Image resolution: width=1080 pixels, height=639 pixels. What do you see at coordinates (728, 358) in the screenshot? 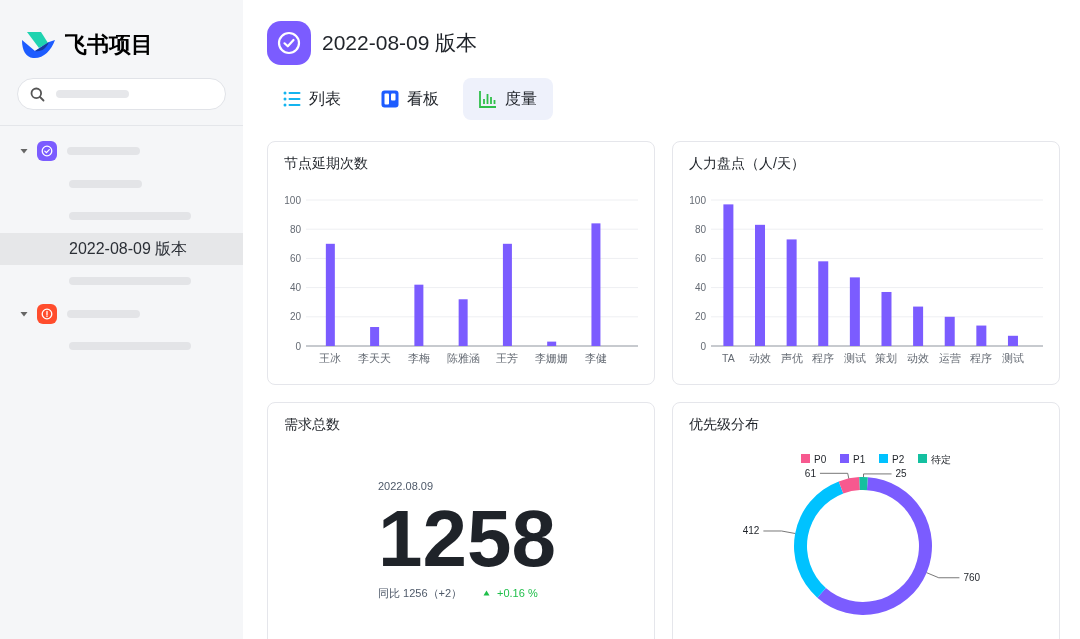
I see `axis-category-label: TA` at bounding box center [728, 358].